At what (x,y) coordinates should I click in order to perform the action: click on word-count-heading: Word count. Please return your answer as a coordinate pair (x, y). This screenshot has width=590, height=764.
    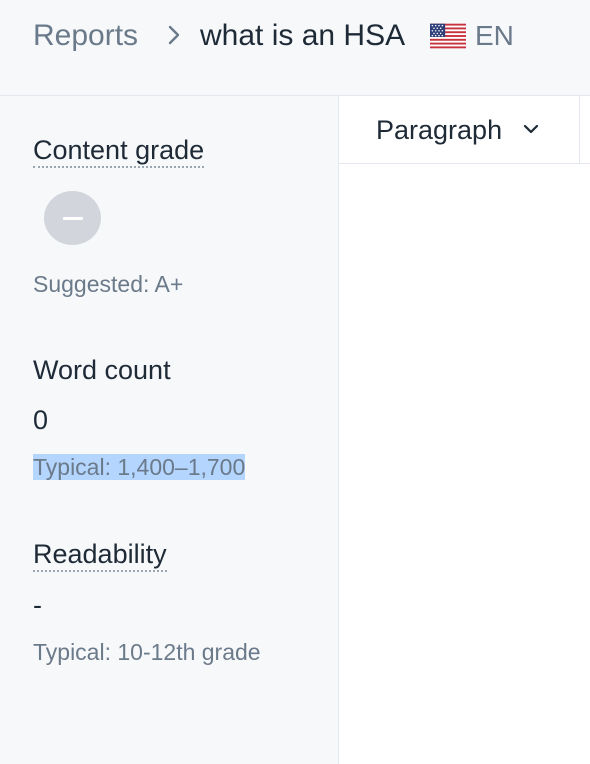
    Looking at the image, I should click on (102, 370).